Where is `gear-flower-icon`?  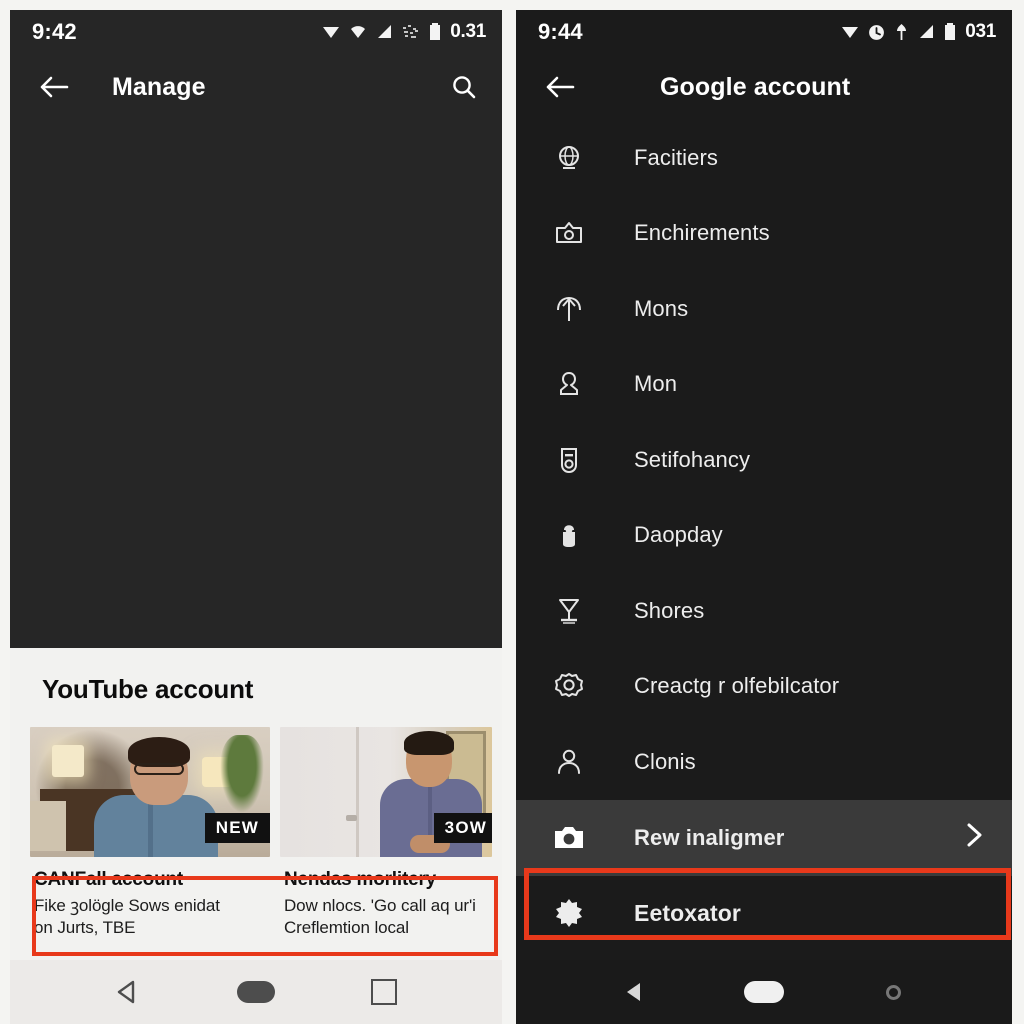
gear-flower-icon is located at coordinates (569, 913).